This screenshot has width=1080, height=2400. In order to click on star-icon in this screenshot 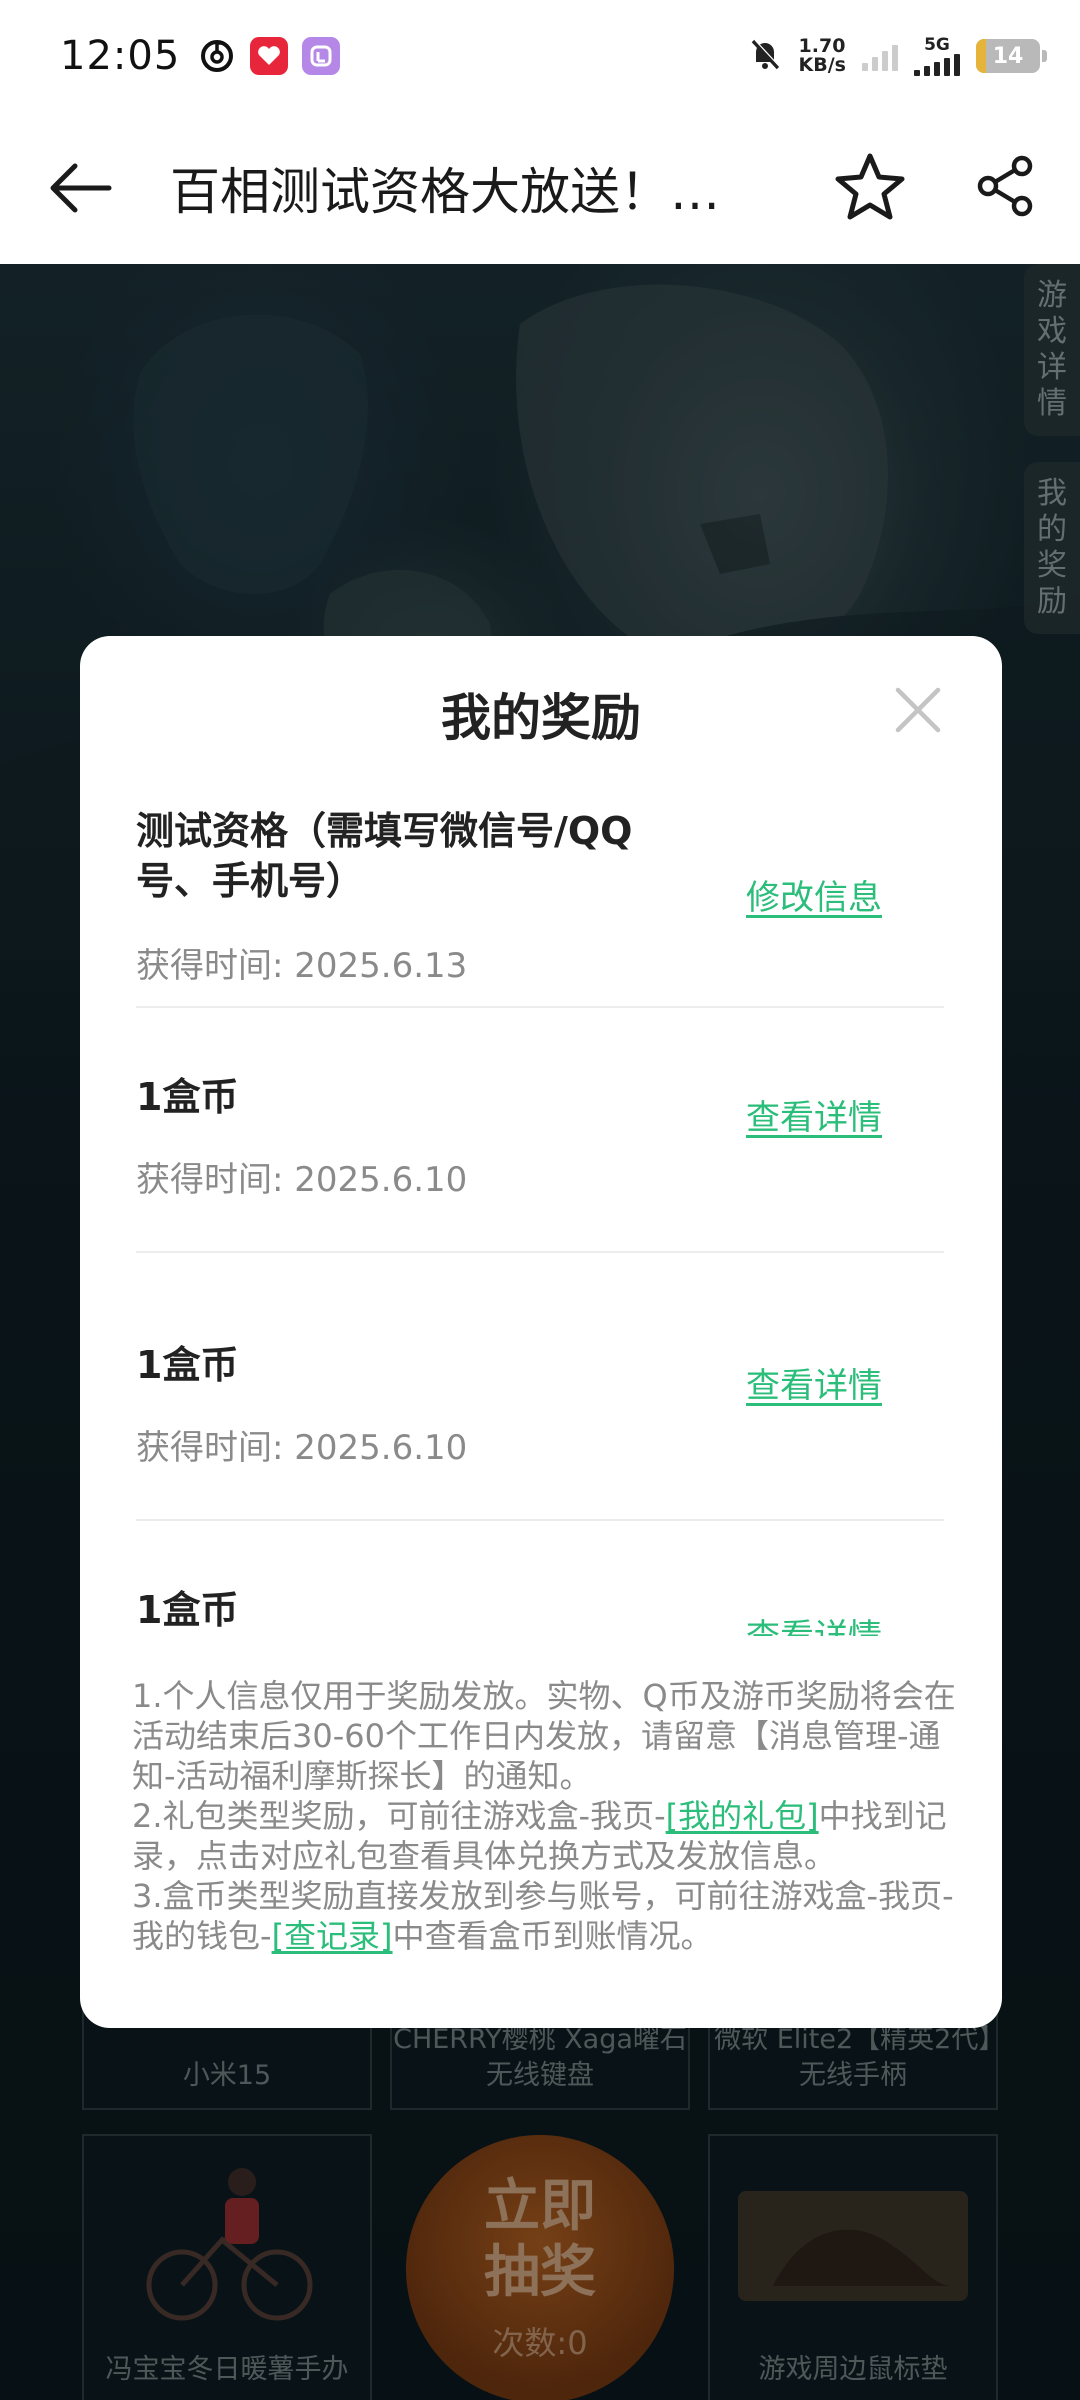, I will do `click(870, 186)`.